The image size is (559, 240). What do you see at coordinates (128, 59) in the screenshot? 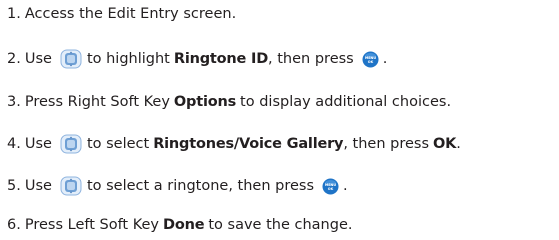
I see `step-text: to highlight` at bounding box center [128, 59].